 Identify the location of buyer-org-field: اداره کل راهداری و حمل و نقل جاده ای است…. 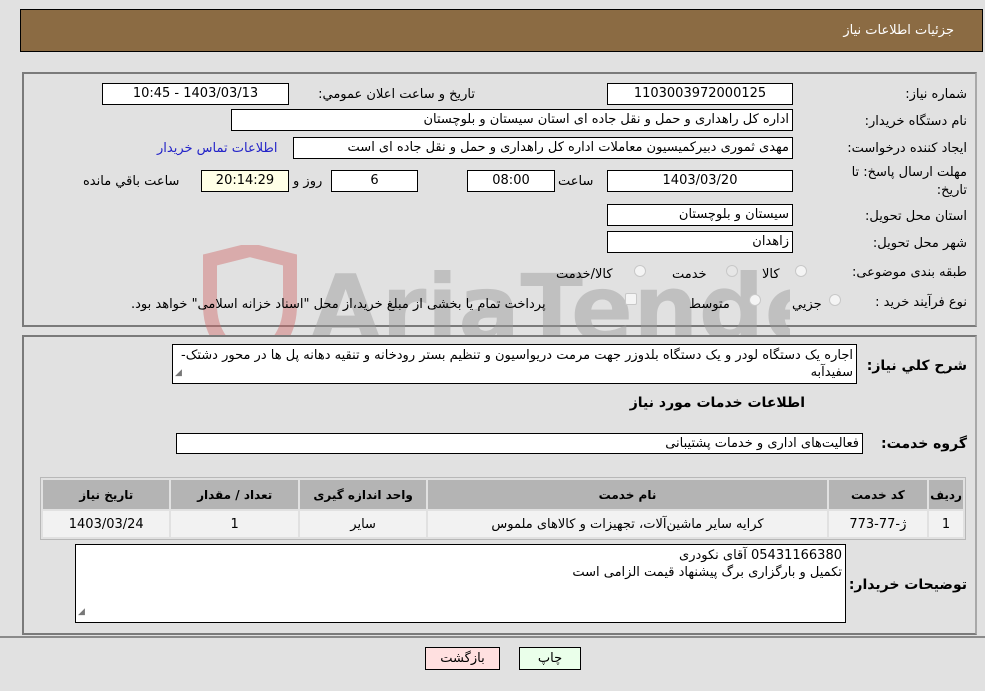
(512, 120).